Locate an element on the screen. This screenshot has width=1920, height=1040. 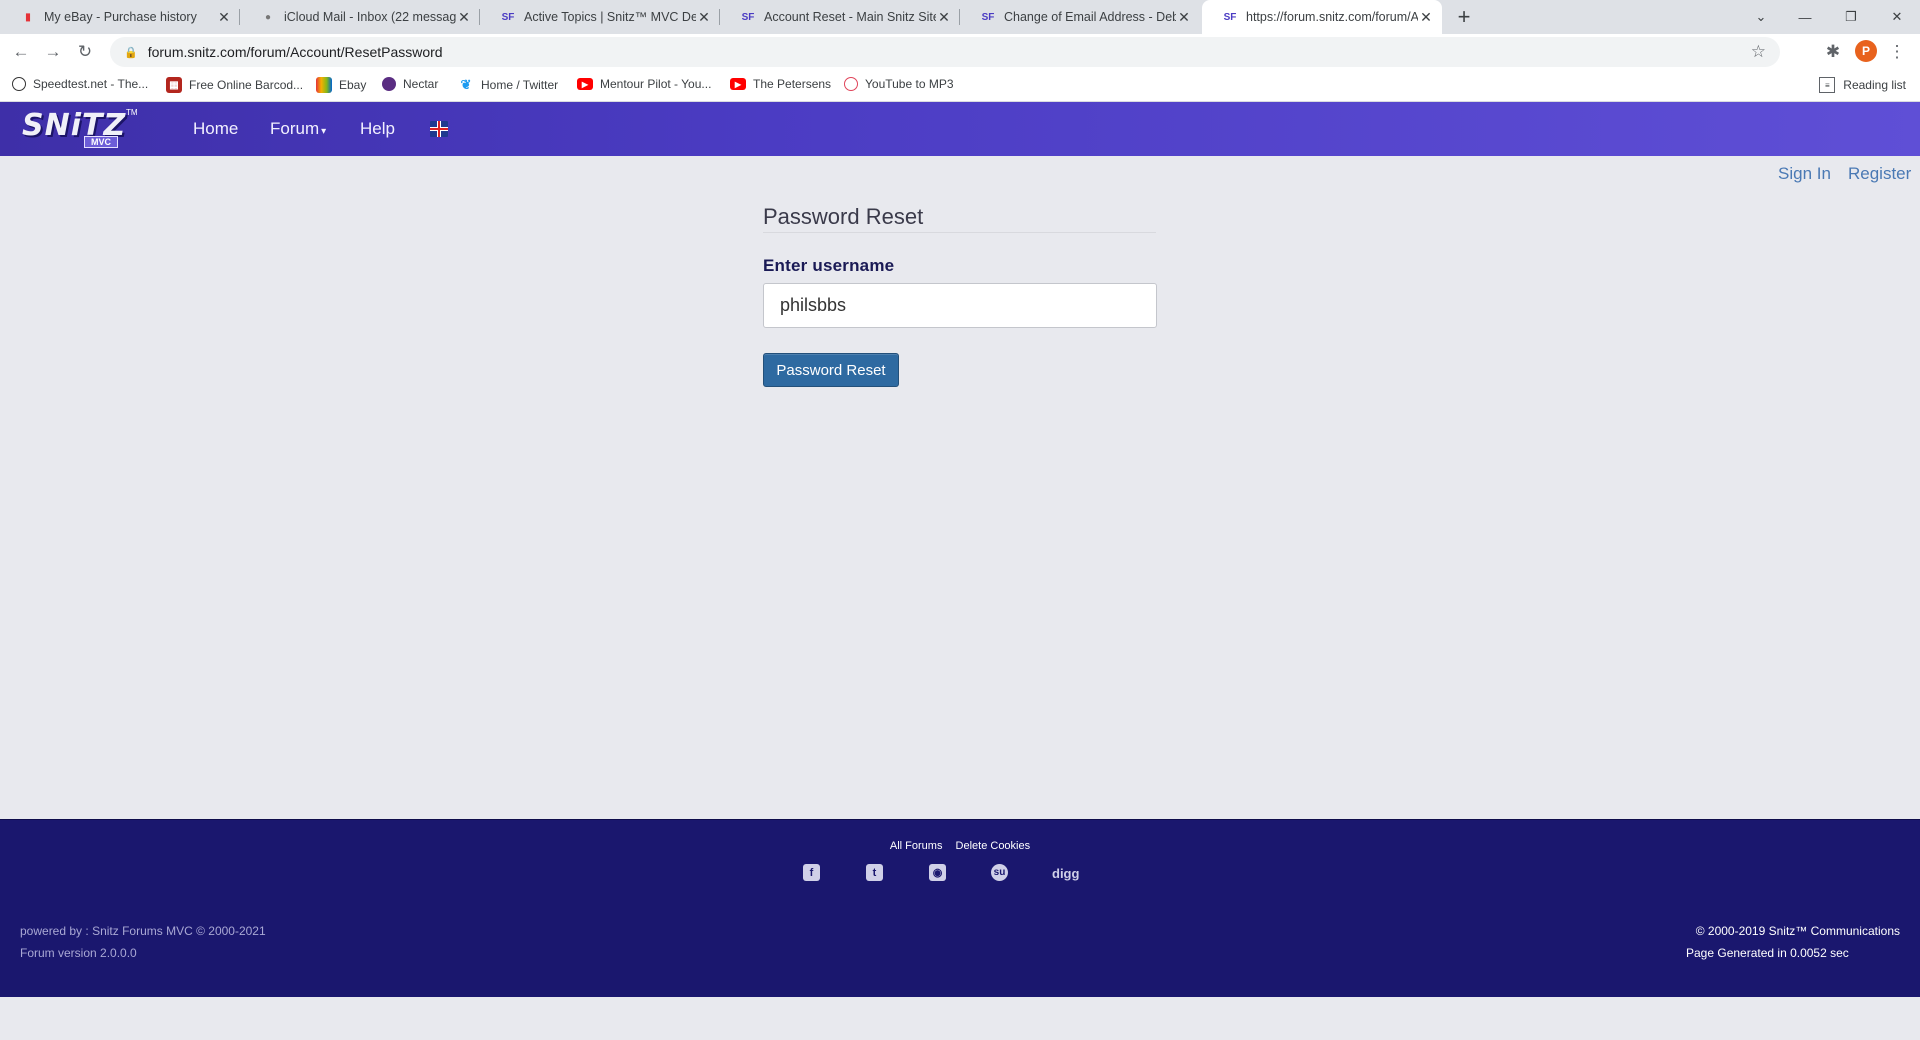
footer-links: All Forums Delete Cookies is located at coordinates (960, 846).